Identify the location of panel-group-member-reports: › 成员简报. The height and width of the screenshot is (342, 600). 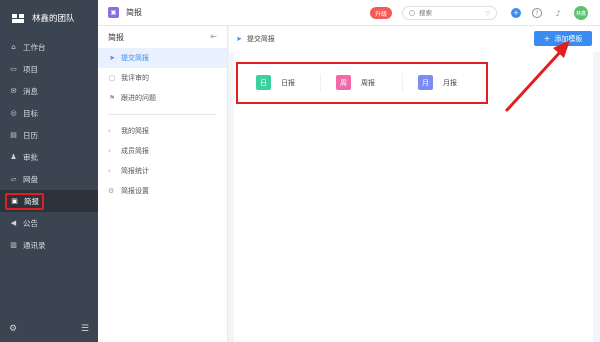
(162, 151).